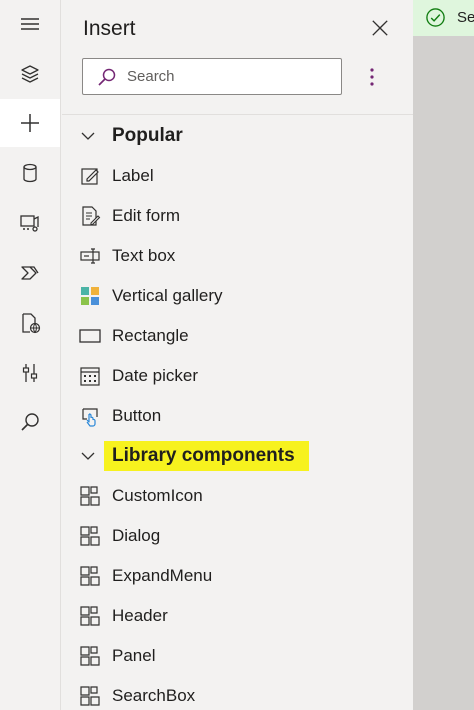 Image resolution: width=474 pixels, height=710 pixels. Describe the element at coordinates (237, 616) in the screenshot. I see `list-item-header: Header` at that location.